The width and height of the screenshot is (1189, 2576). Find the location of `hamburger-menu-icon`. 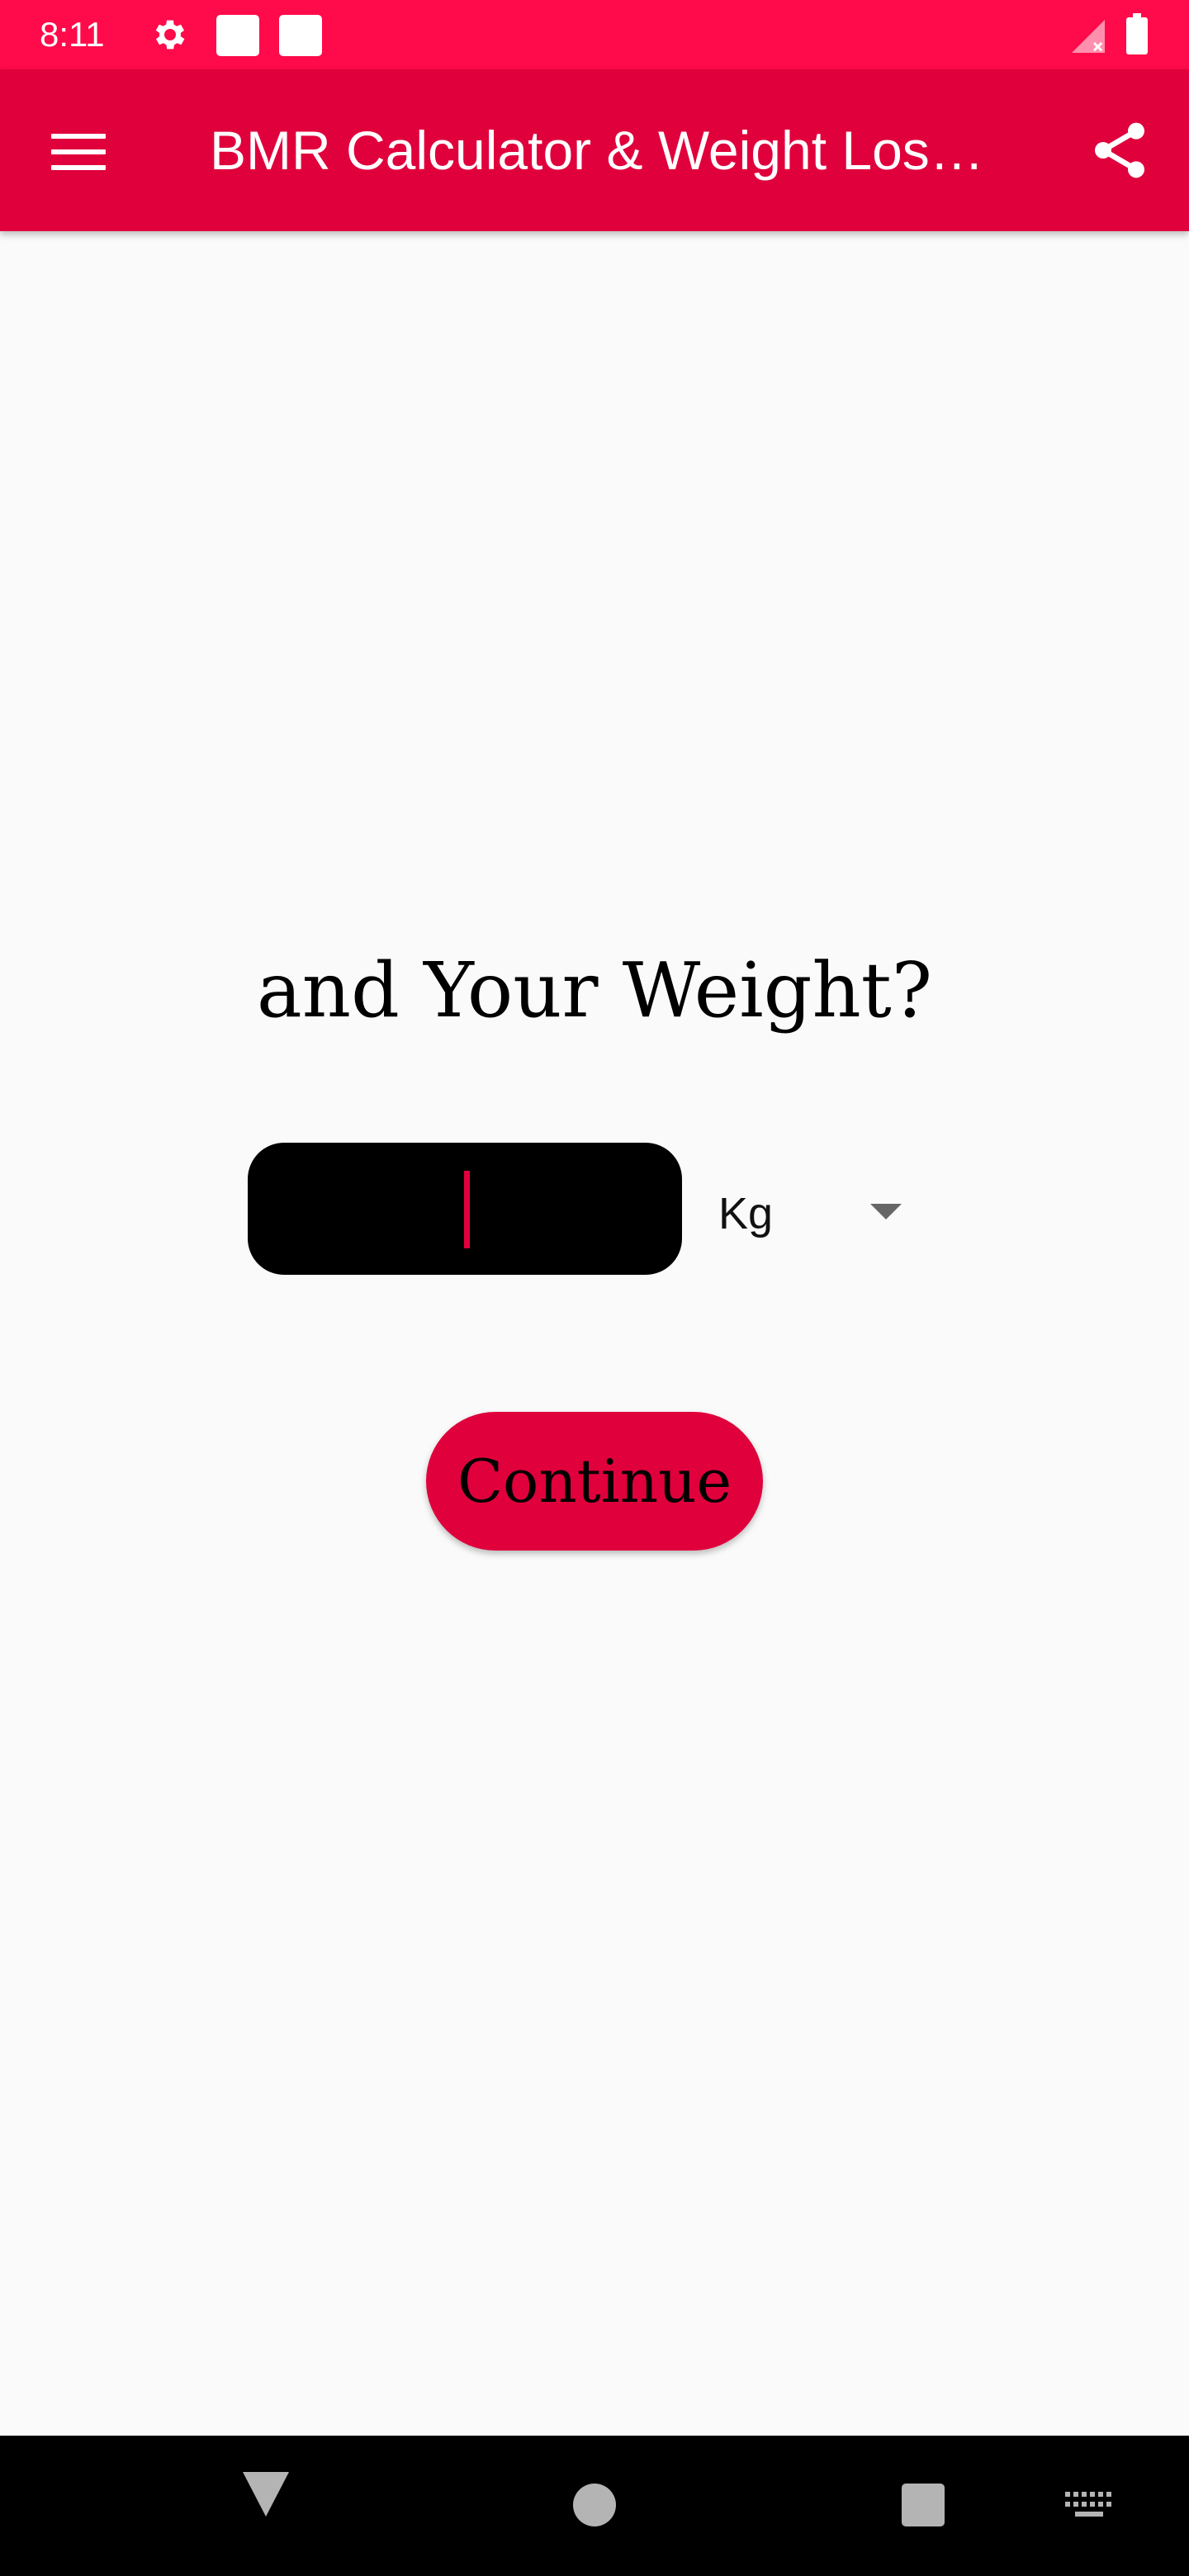

hamburger-menu-icon is located at coordinates (71, 152).